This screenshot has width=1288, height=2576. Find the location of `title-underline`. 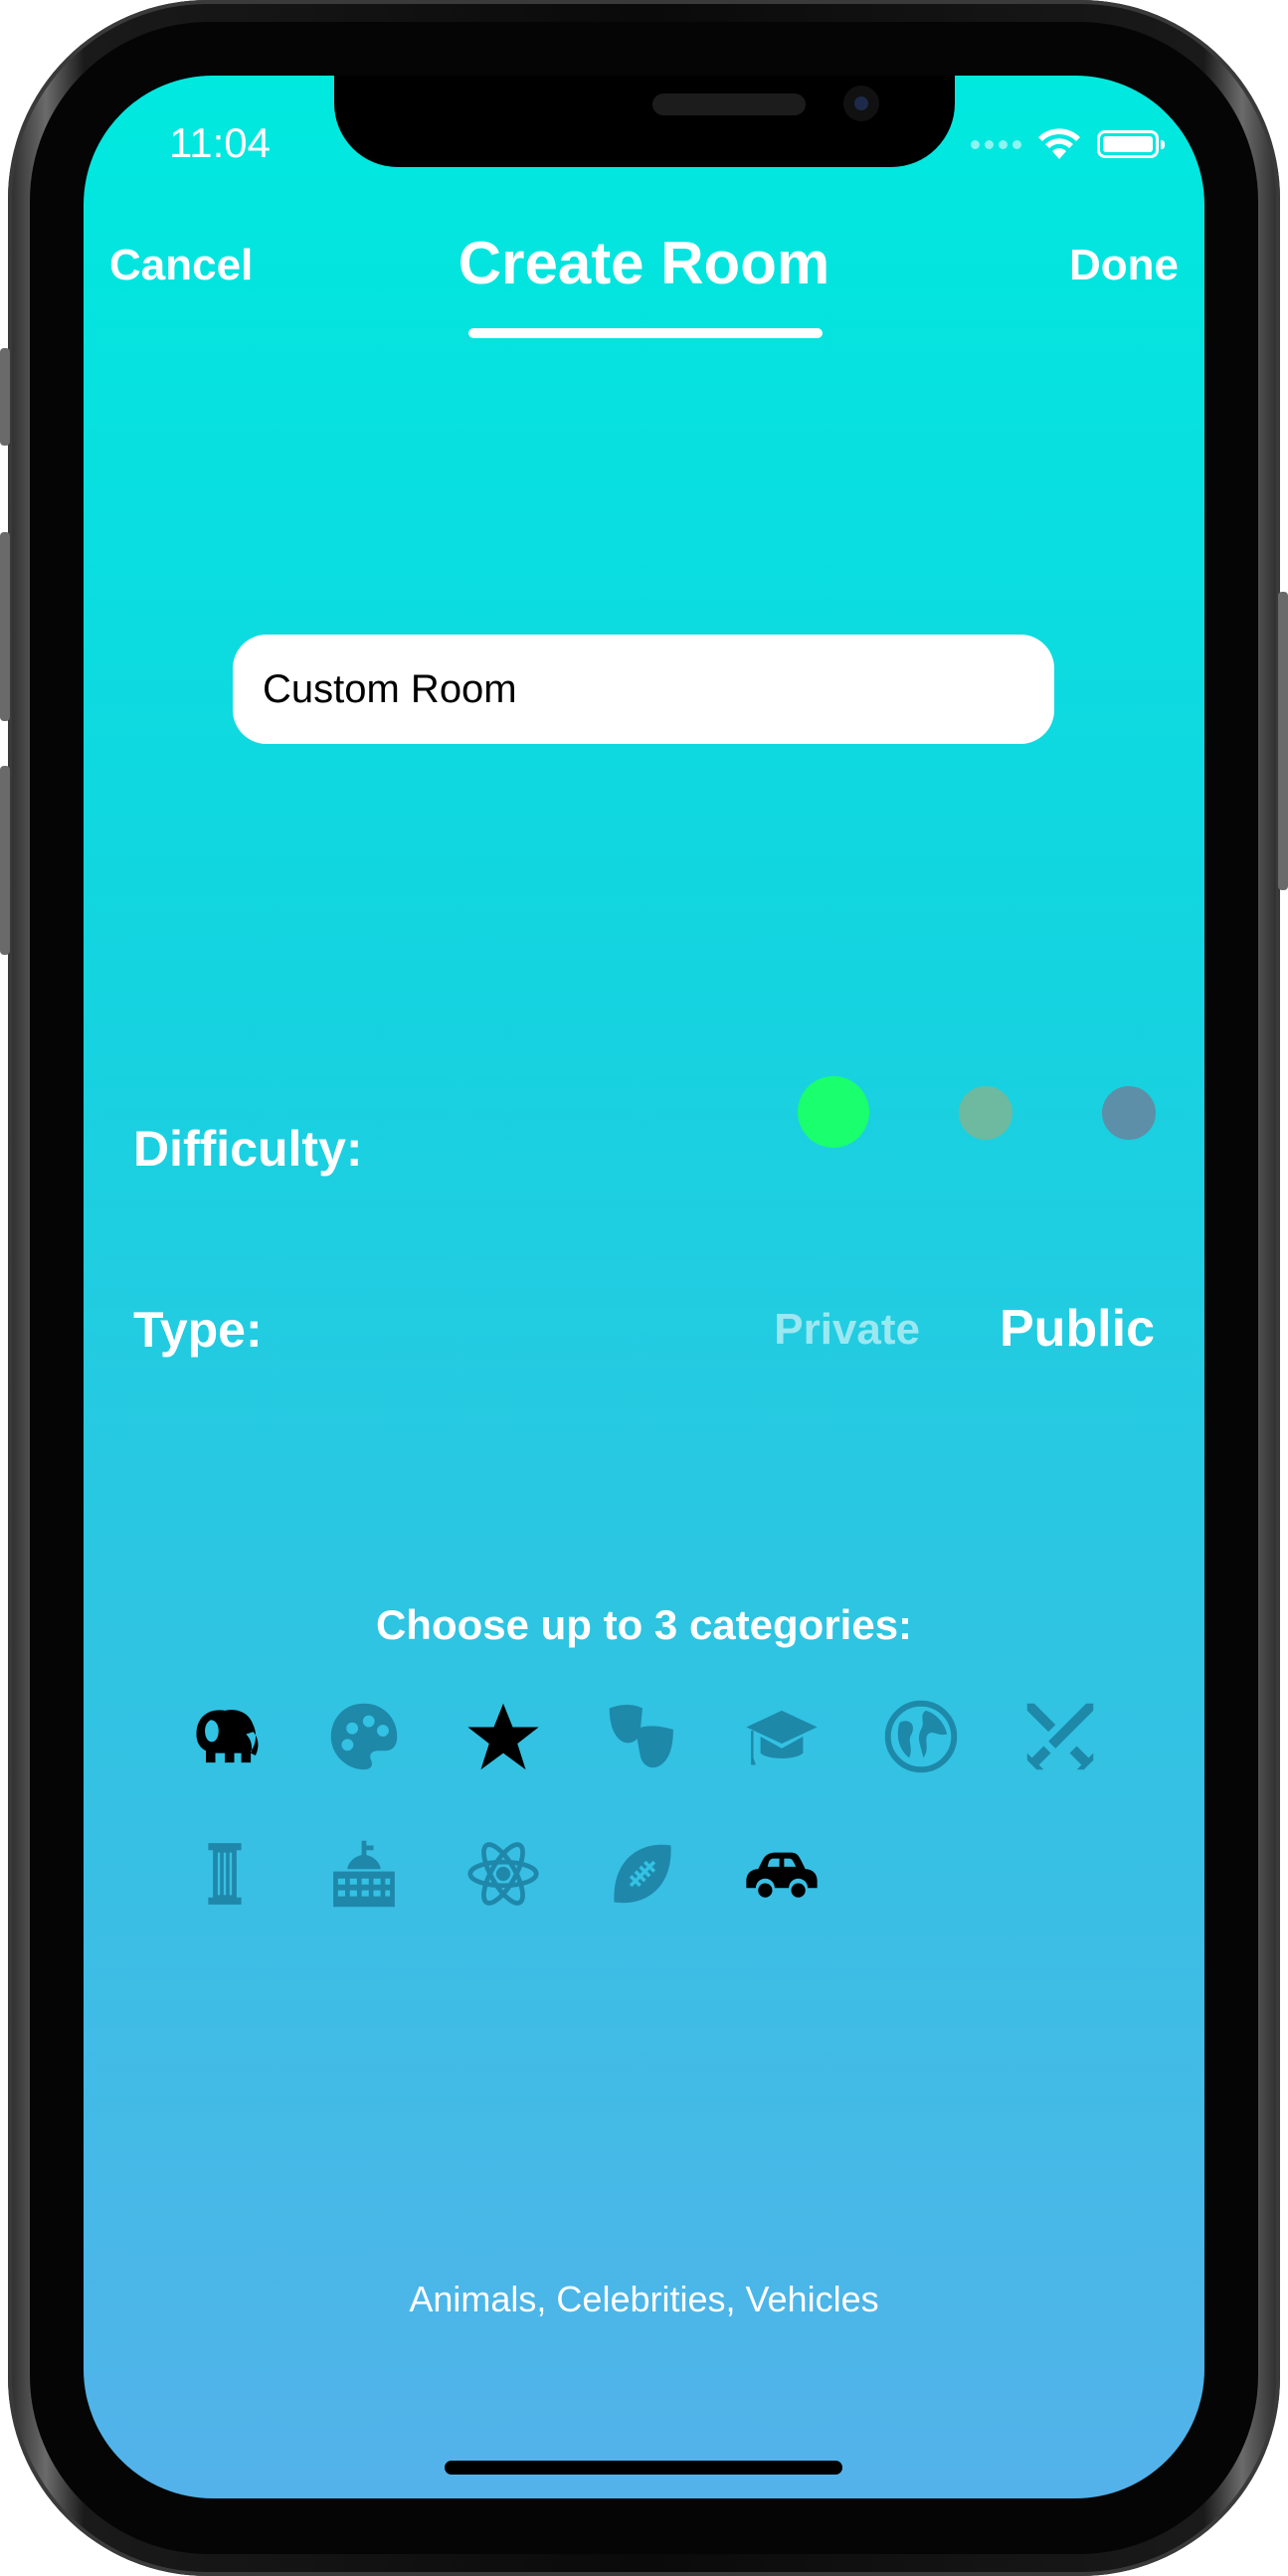

title-underline is located at coordinates (645, 333).